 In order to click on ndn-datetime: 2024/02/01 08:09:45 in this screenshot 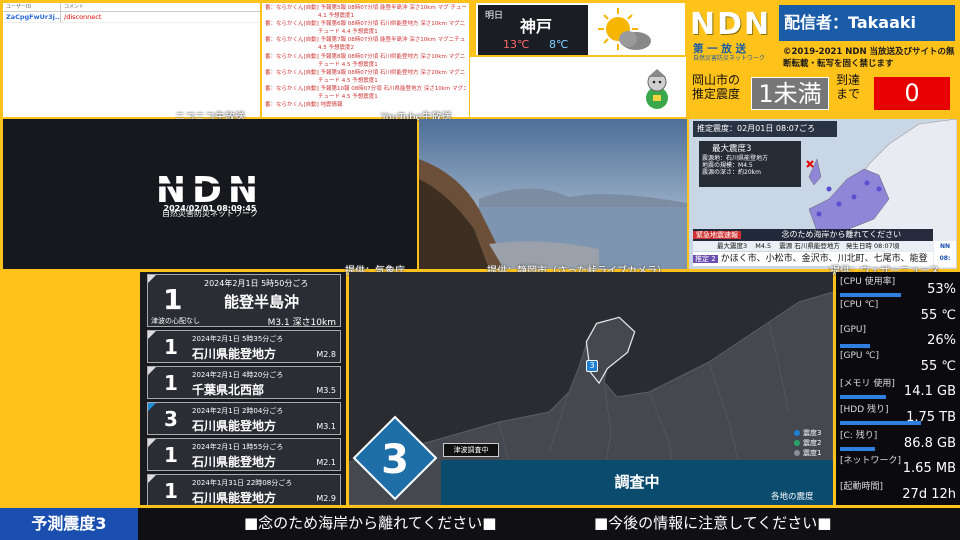, I will do `click(210, 208)`.